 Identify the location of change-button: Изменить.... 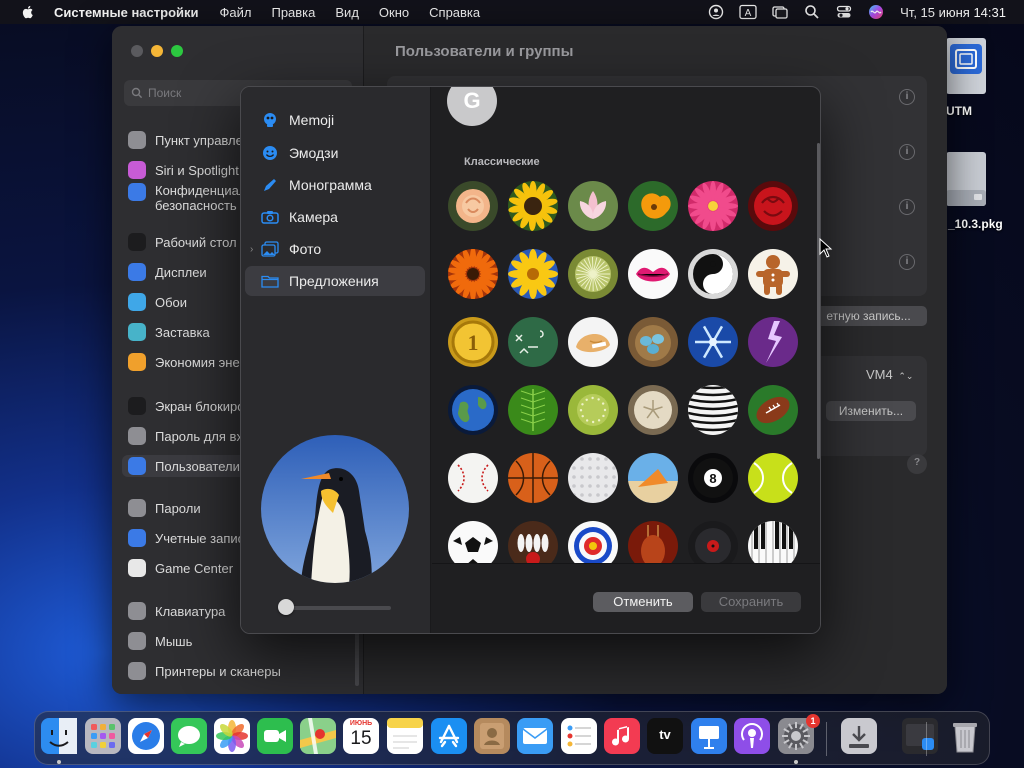
(871, 411).